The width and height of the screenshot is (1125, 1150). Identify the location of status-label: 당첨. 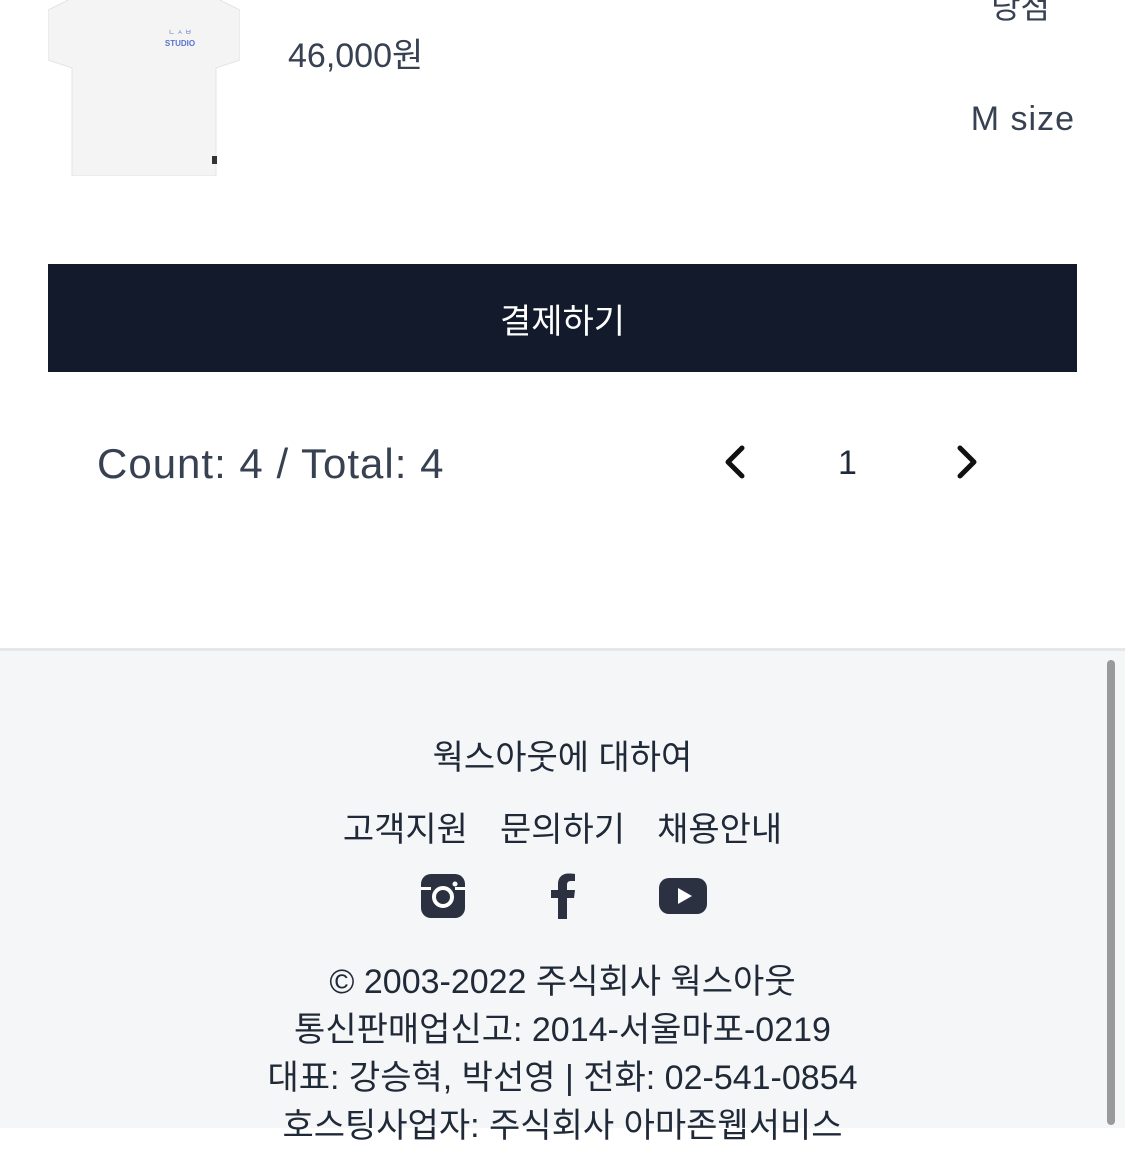
(1020, 12).